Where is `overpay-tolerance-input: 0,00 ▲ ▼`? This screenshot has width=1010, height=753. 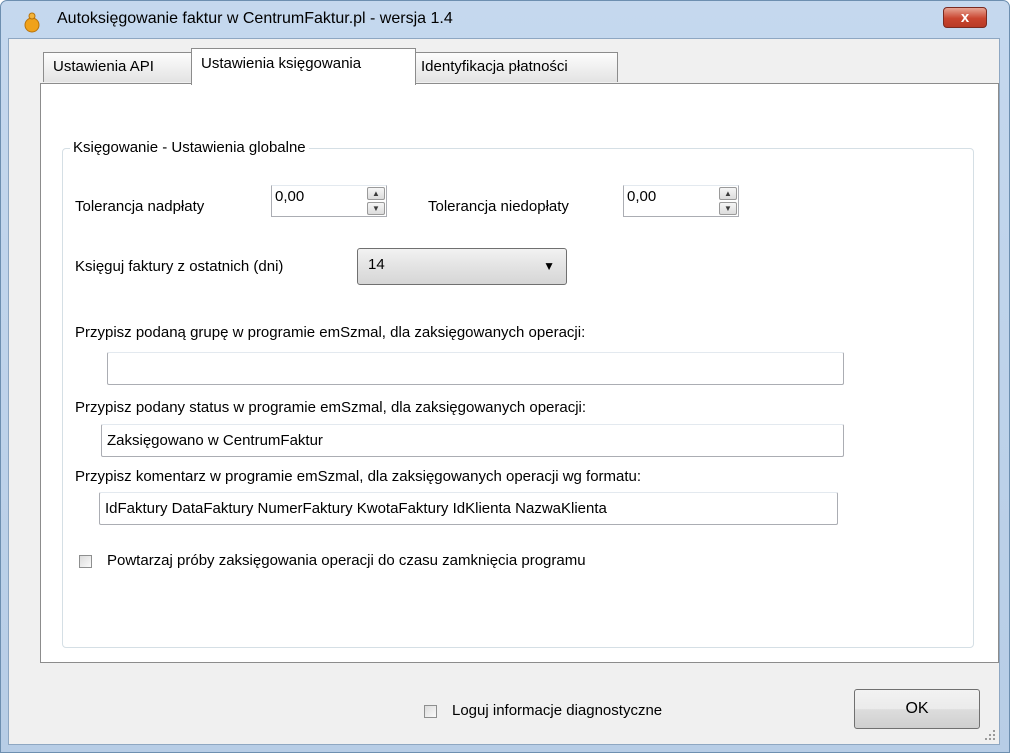 overpay-tolerance-input: 0,00 ▲ ▼ is located at coordinates (329, 201).